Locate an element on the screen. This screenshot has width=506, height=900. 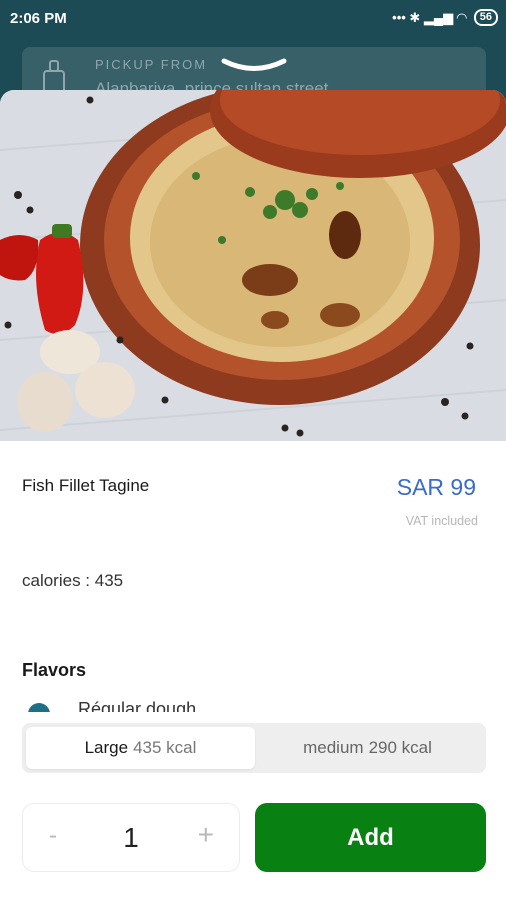
status-icons: ••• ✱ ▂▄▆ ◠ 56 is located at coordinates (445, 17).